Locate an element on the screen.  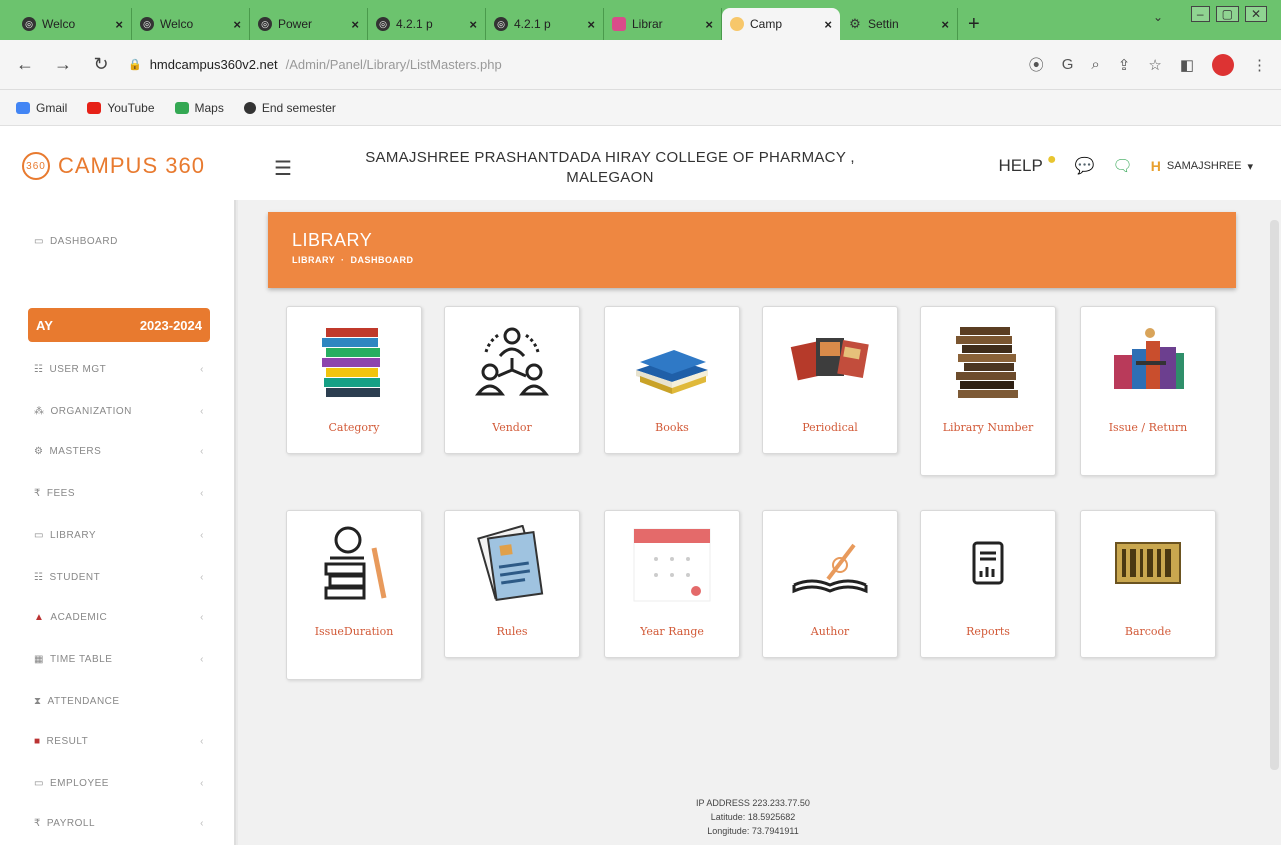
translate-icon: G is located at coordinates (1068, 64).